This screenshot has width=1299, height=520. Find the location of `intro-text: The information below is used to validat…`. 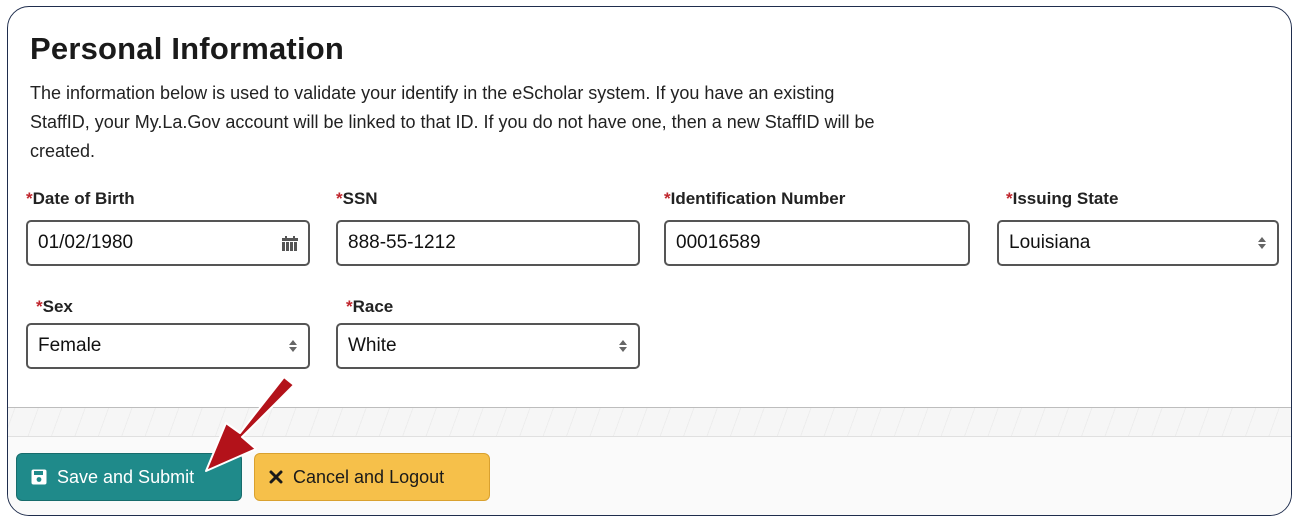

intro-text: The information below is used to validat… is located at coordinates (452, 122).